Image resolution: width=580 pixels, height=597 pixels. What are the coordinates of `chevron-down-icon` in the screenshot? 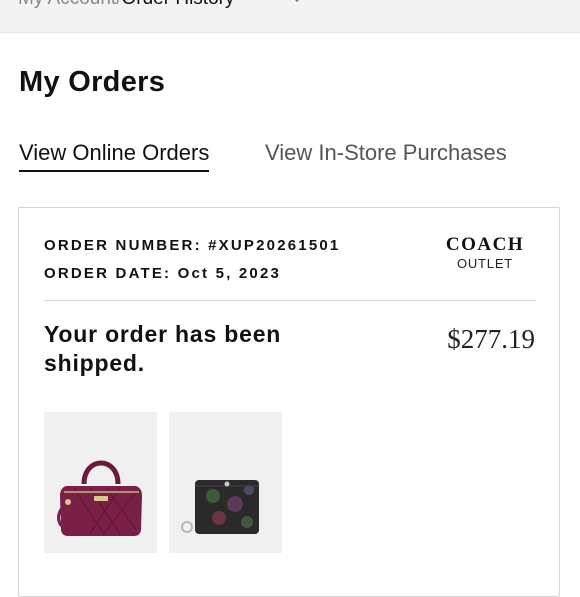 It's located at (297, 2).